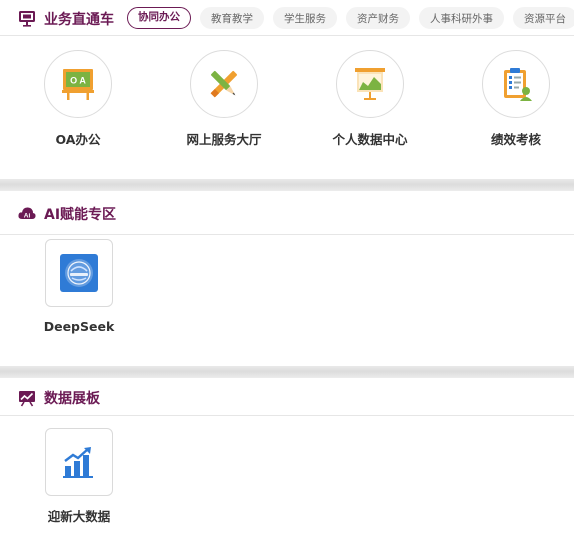 The height and width of the screenshot is (544, 574). I want to click on app-online-service-hall: 网上服务大厅, so click(224, 103).